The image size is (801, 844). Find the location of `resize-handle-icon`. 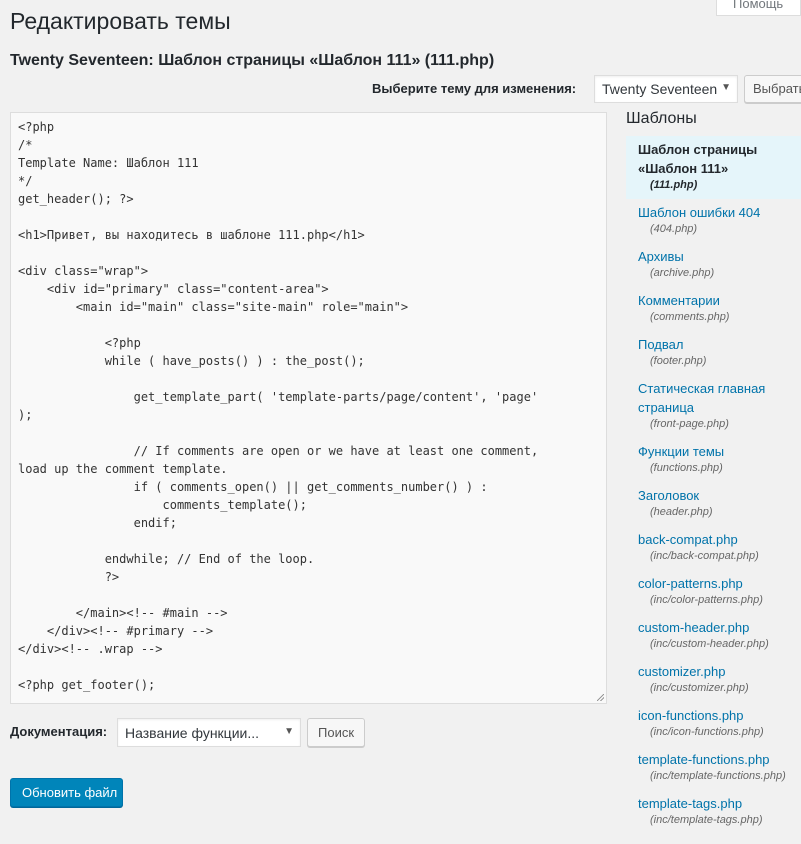

resize-handle-icon is located at coordinates (600, 697).